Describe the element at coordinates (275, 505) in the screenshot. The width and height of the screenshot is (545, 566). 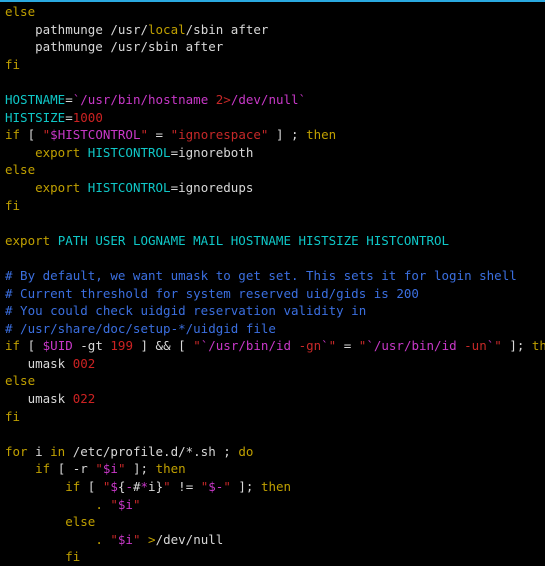
I see `code-line: . "$i"` at that location.